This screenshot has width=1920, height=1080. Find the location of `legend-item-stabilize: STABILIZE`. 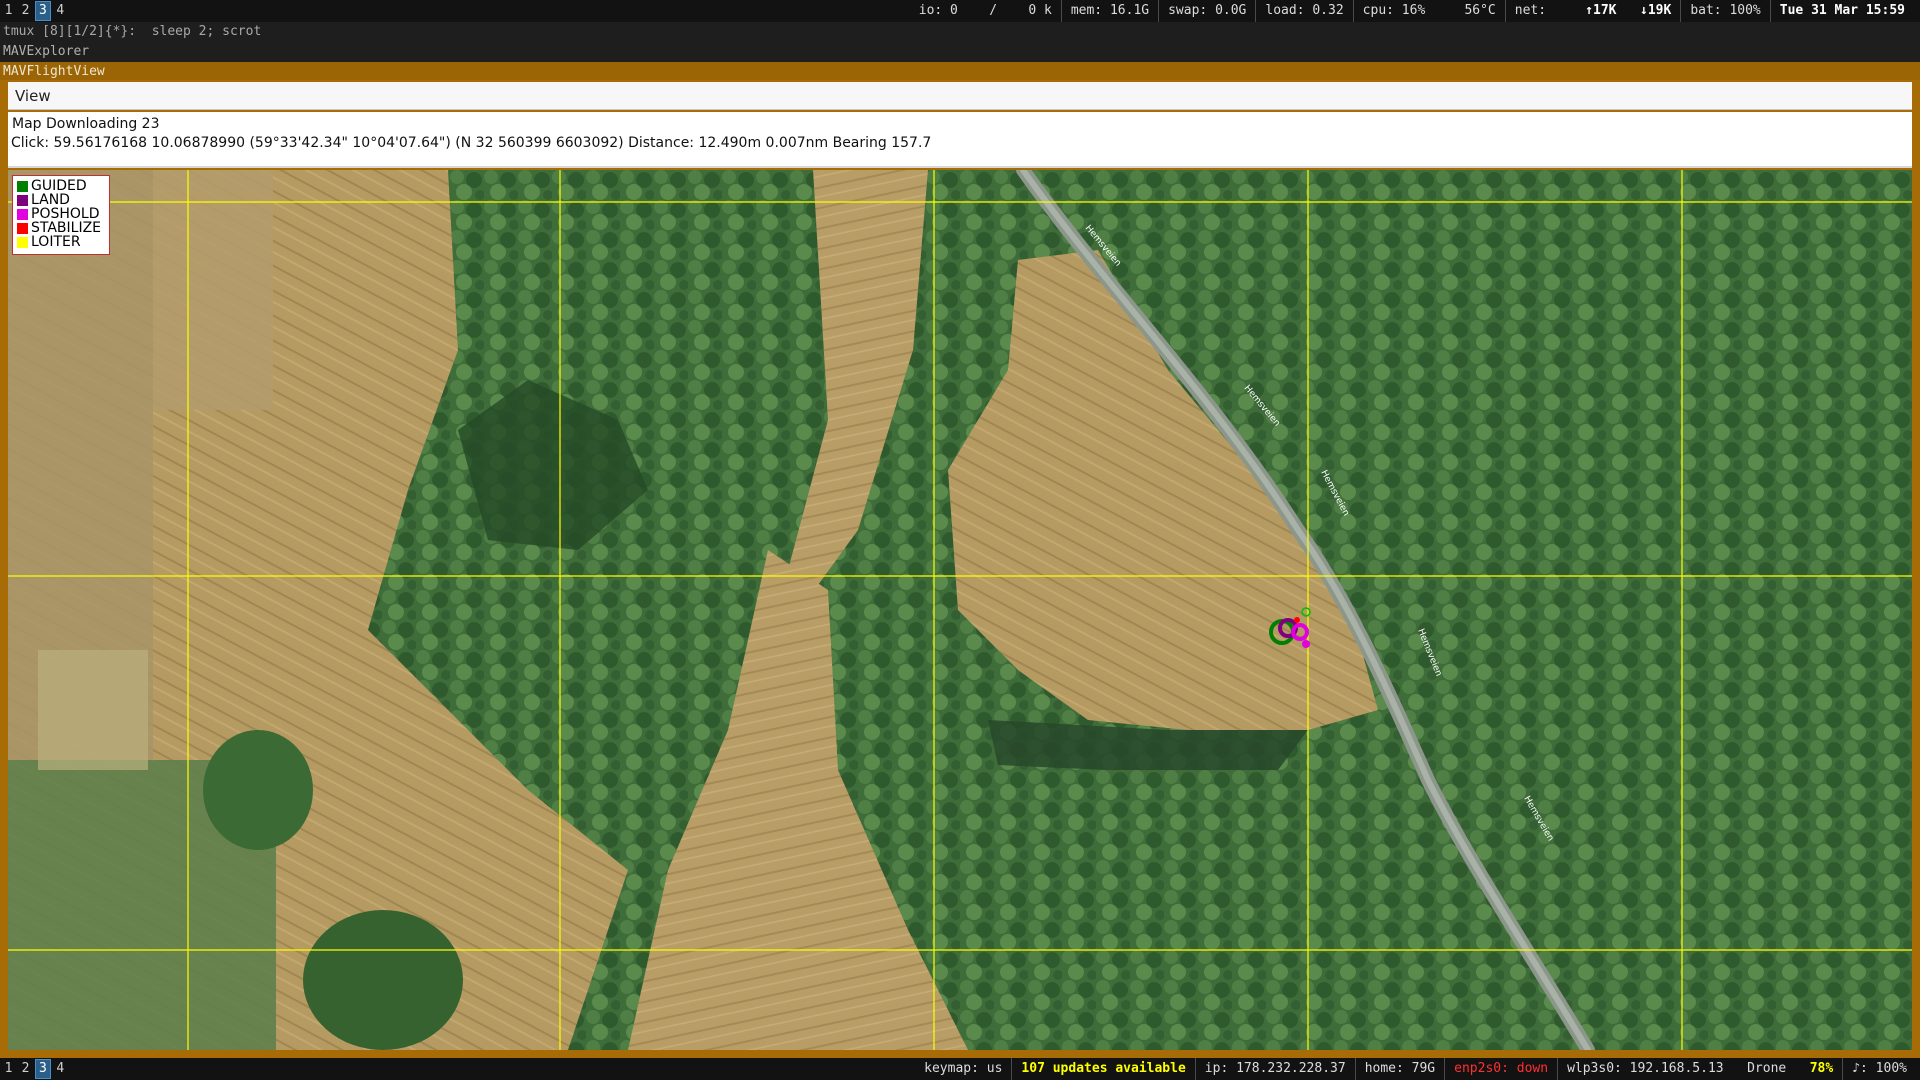

legend-item-stabilize: STABILIZE is located at coordinates (61, 228).